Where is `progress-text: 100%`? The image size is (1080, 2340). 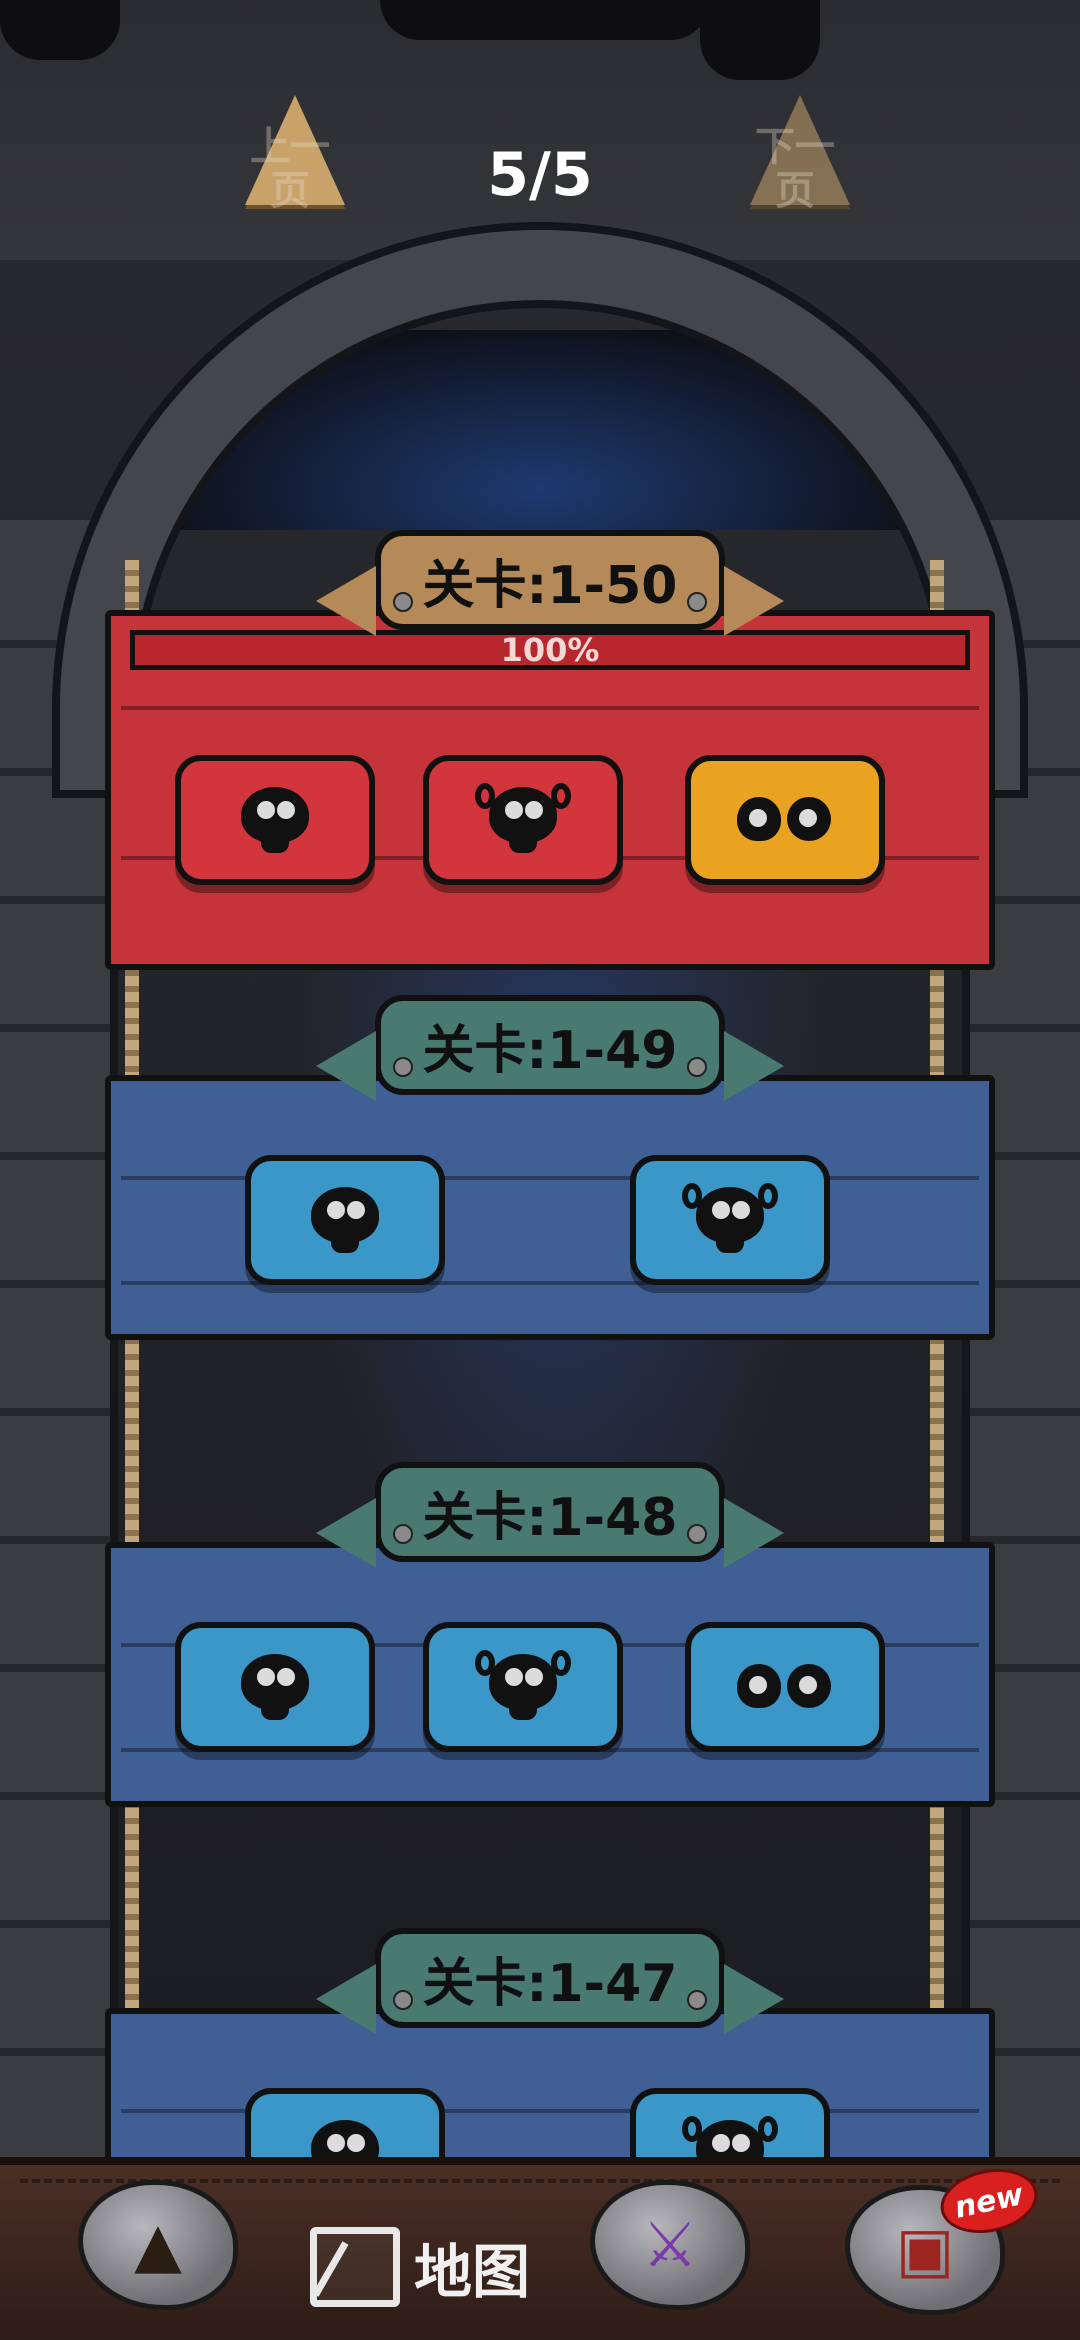
progress-text: 100% is located at coordinates (550, 650).